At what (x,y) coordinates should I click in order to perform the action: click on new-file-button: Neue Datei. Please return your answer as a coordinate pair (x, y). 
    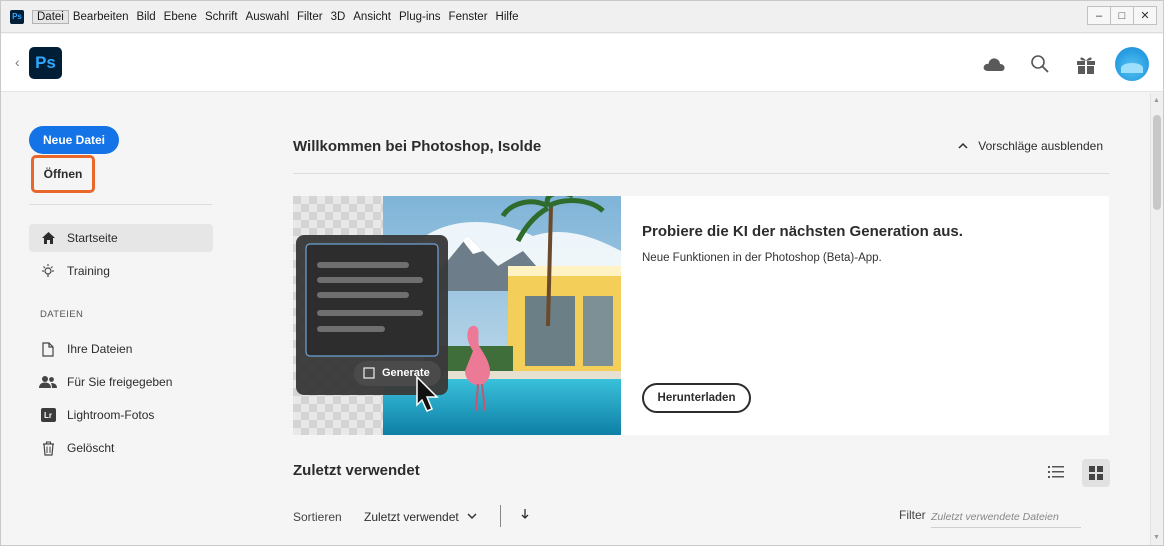
    Looking at the image, I should click on (74, 140).